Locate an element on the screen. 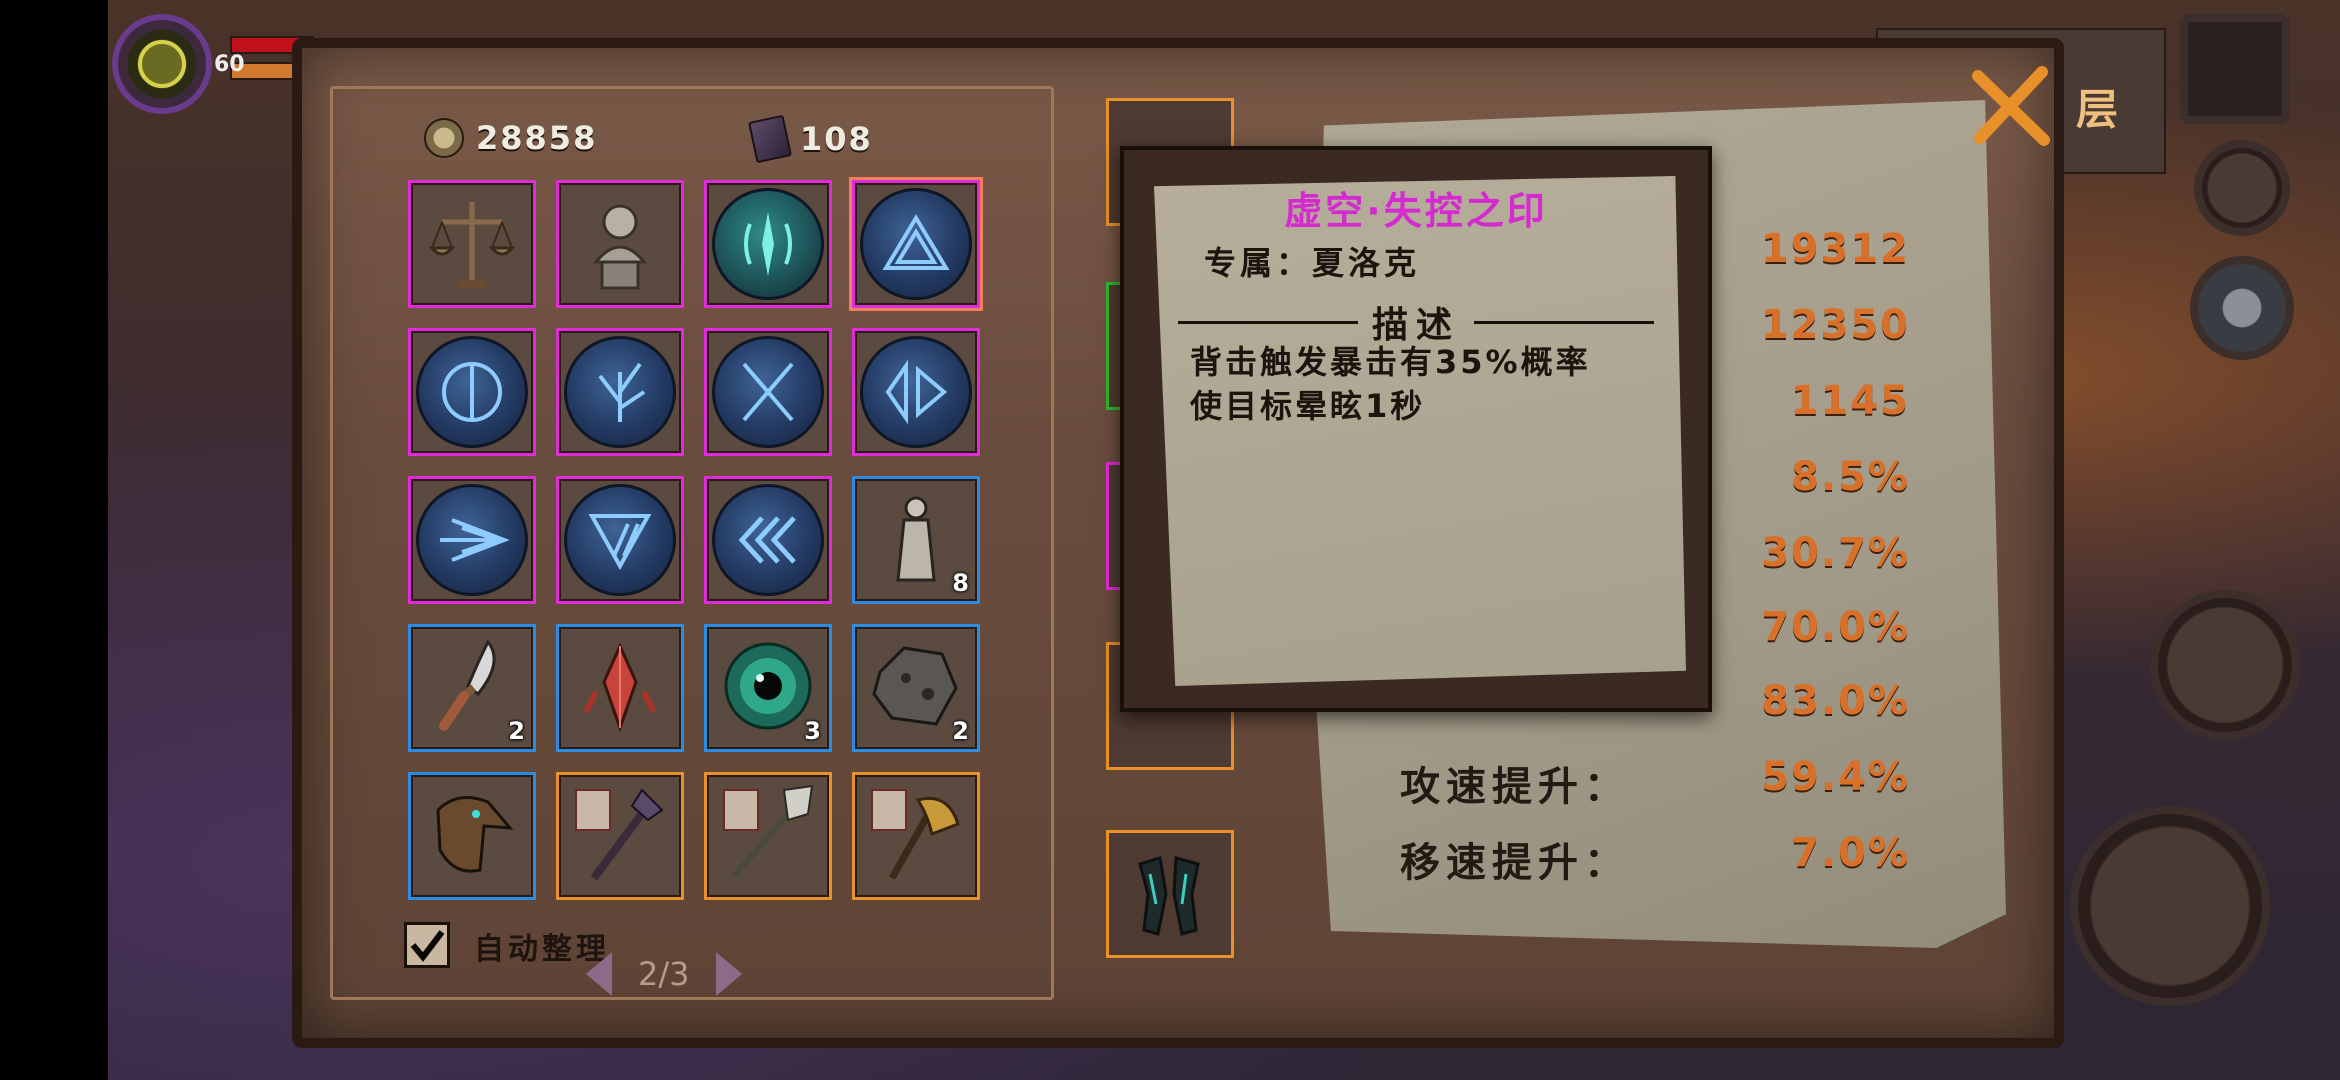 The image size is (2340, 1080). class-emblem-icon is located at coordinates (162, 64).